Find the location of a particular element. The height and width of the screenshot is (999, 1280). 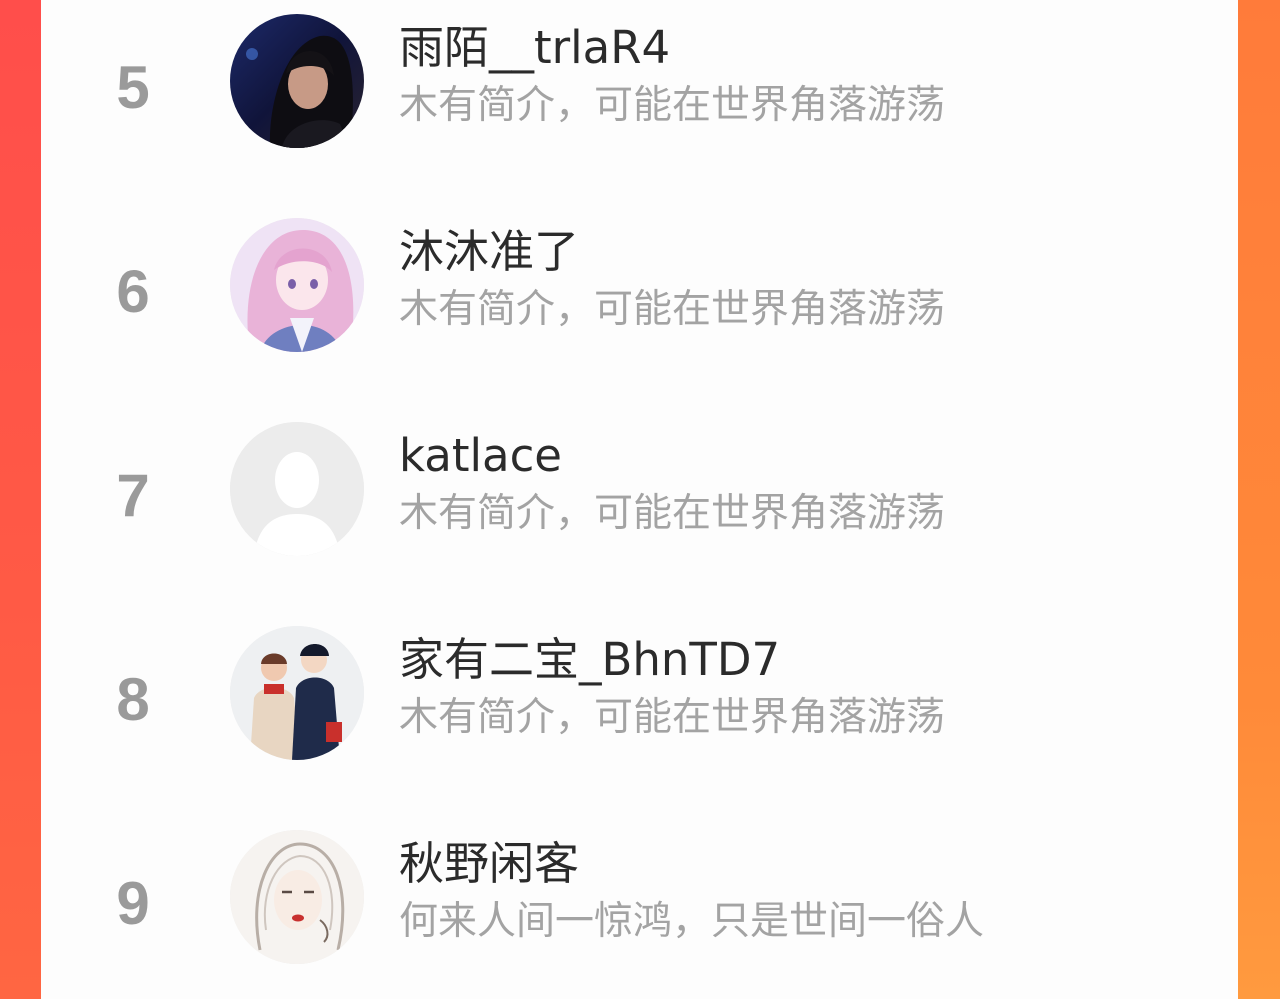

anime-girl-avatar-icon is located at coordinates (297, 285).